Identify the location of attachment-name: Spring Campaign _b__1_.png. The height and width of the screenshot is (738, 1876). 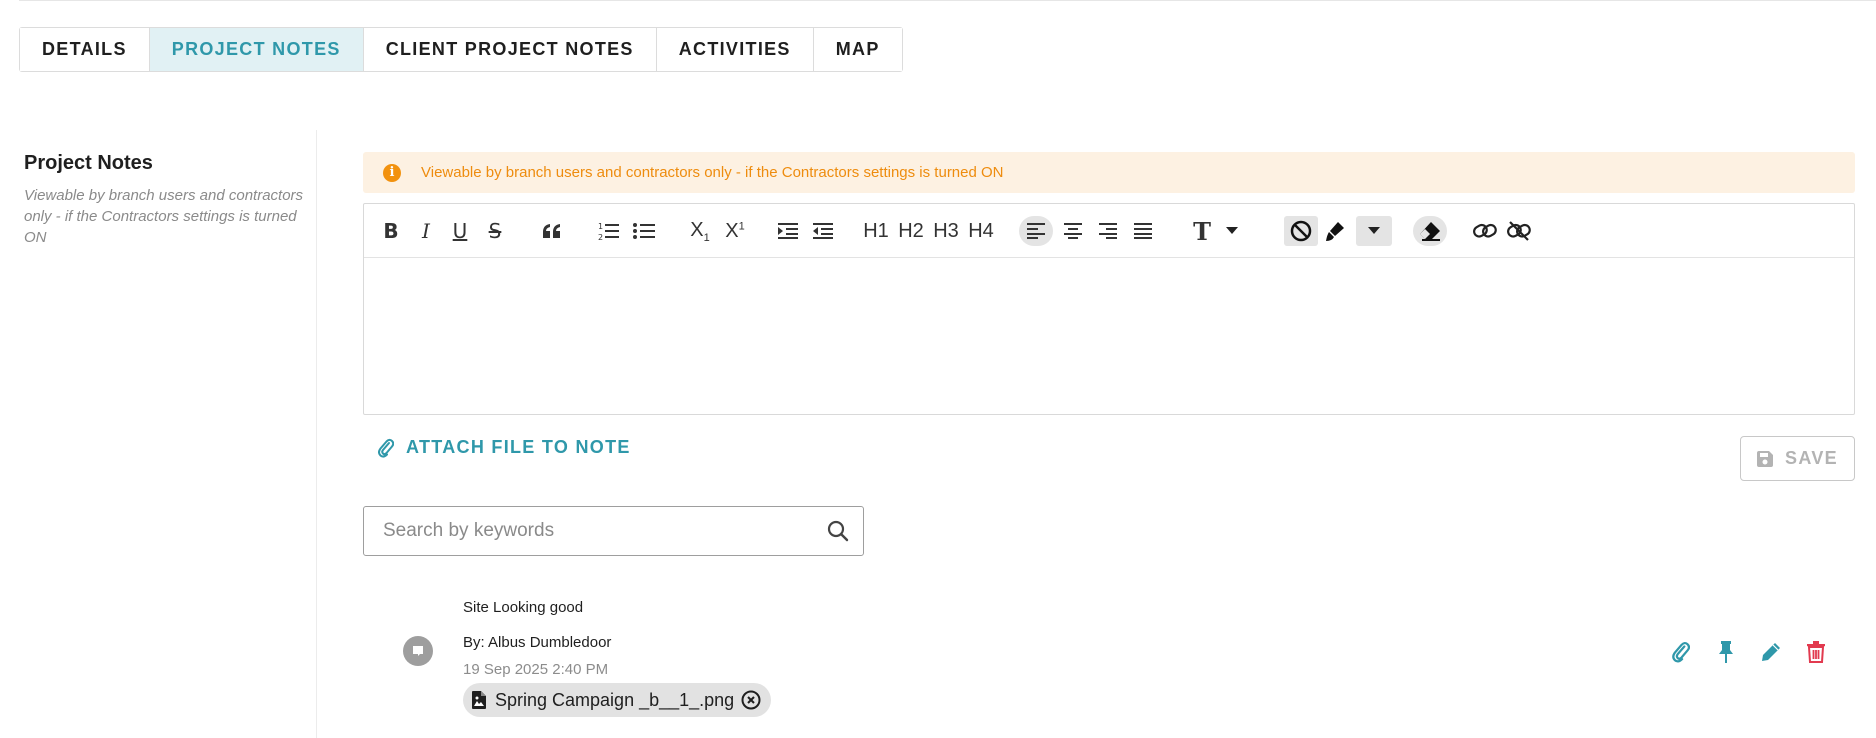
(615, 699).